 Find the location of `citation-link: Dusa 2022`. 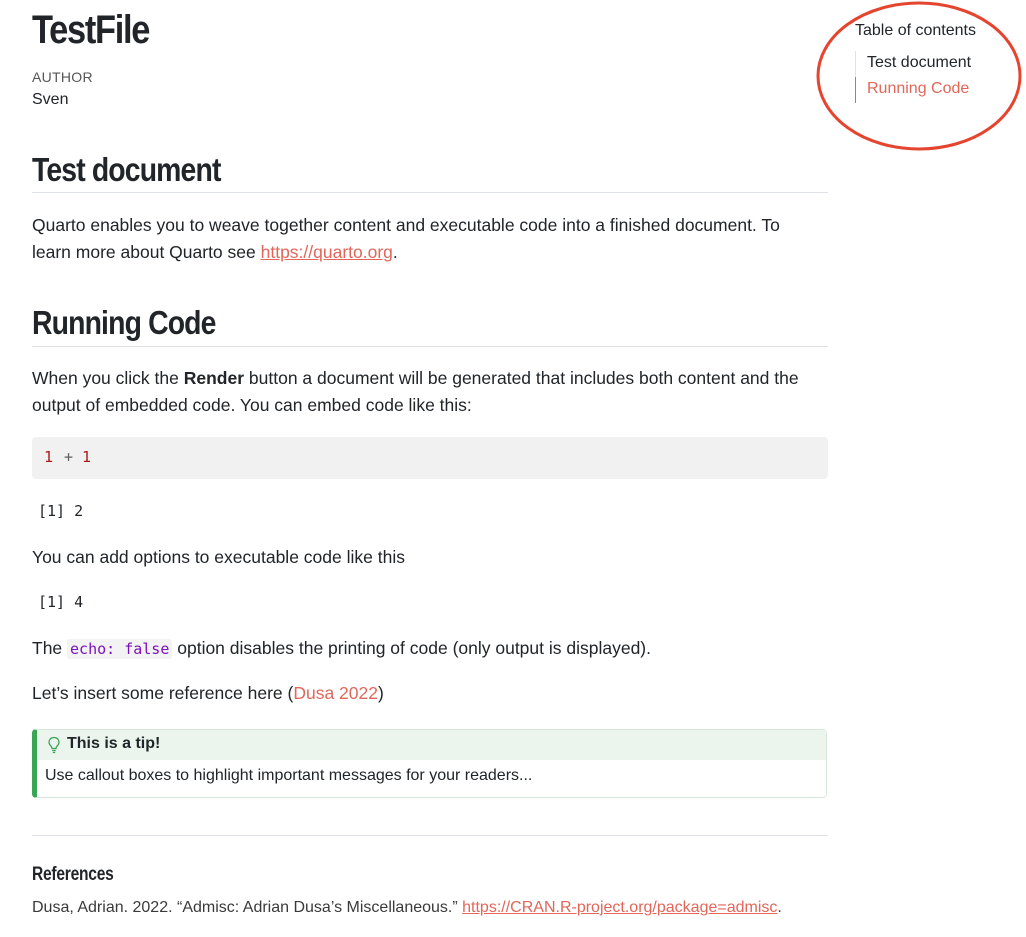

citation-link: Dusa 2022 is located at coordinates (335, 693).